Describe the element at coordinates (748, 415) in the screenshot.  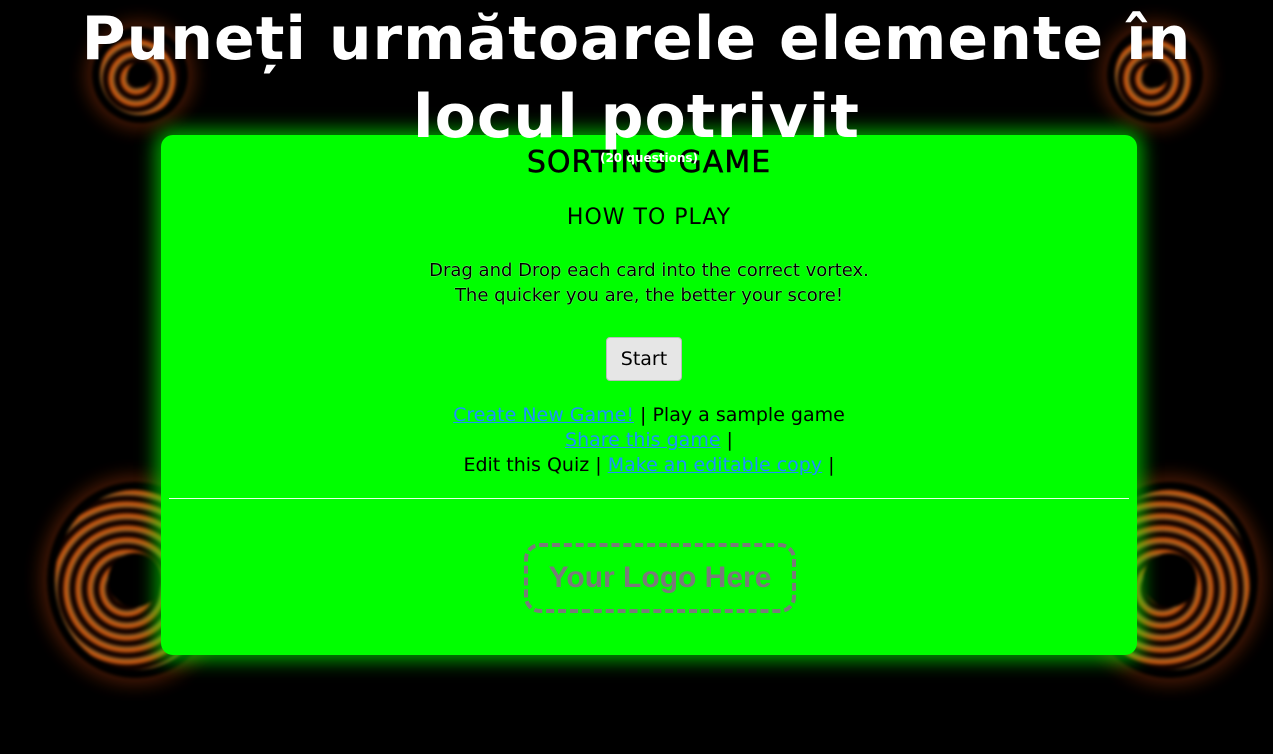
I see `play-sample-game-text: Play a sample game` at that location.